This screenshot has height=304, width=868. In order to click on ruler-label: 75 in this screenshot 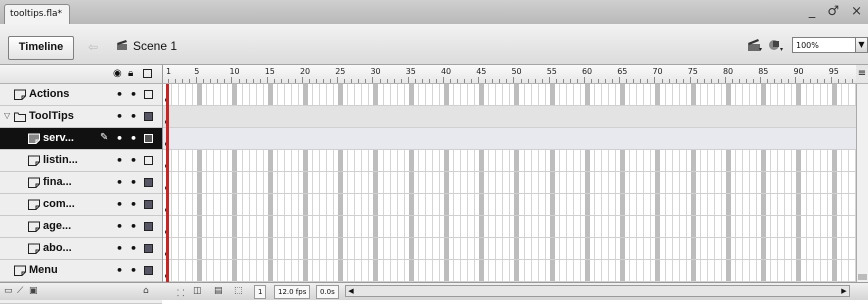, I will do `click(692, 71)`.